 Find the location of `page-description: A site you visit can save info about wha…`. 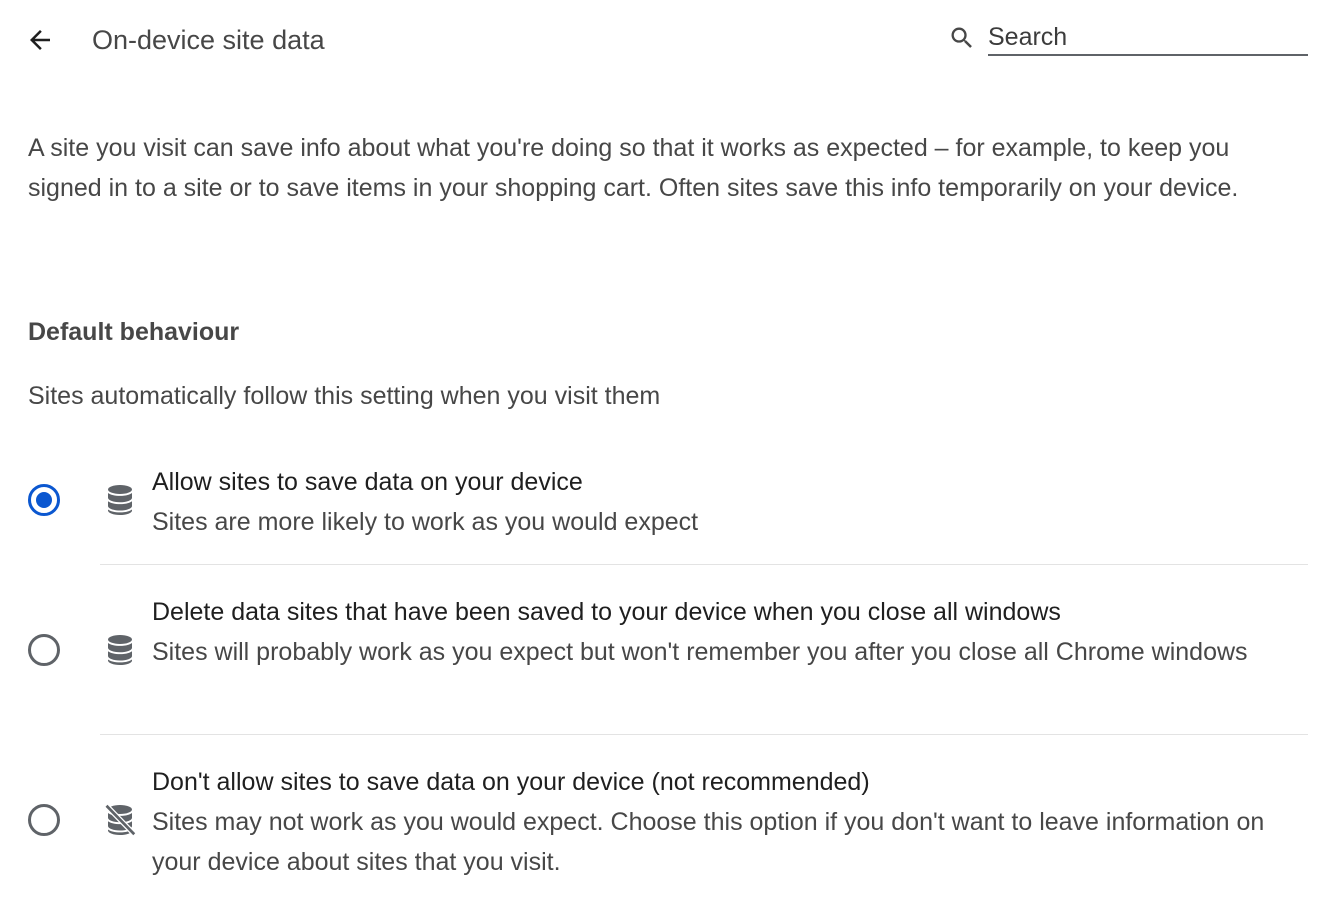

page-description: A site you visit can save info about wha… is located at coordinates (633, 168).